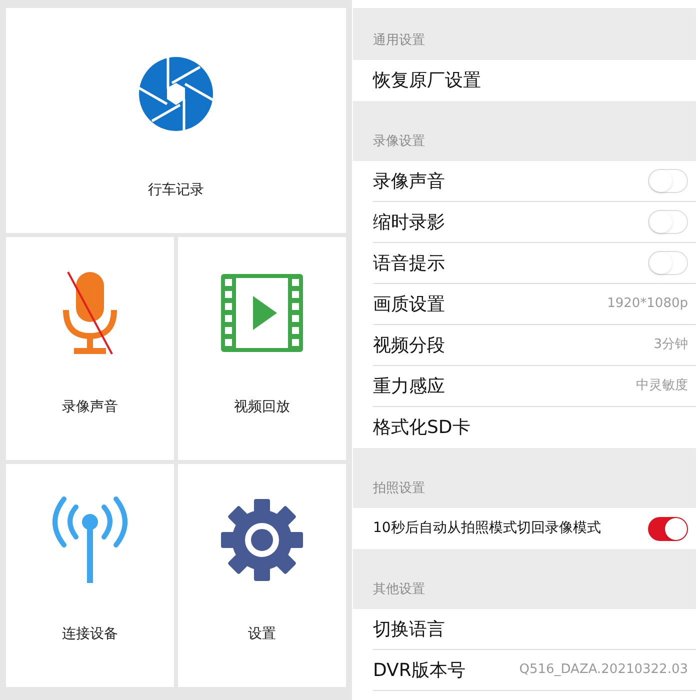 This screenshot has height=700, width=700. What do you see at coordinates (90, 634) in the screenshot?
I see `tile-label: 连接设备` at bounding box center [90, 634].